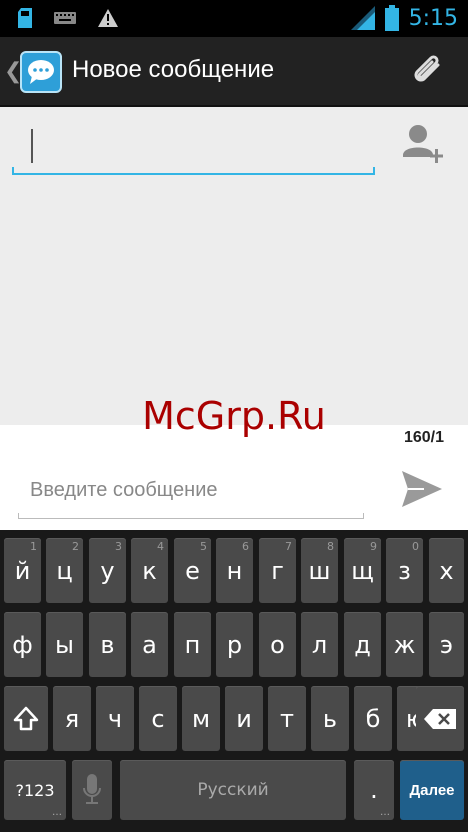 The image size is (468, 832). I want to click on signal-icon, so click(362, 18).